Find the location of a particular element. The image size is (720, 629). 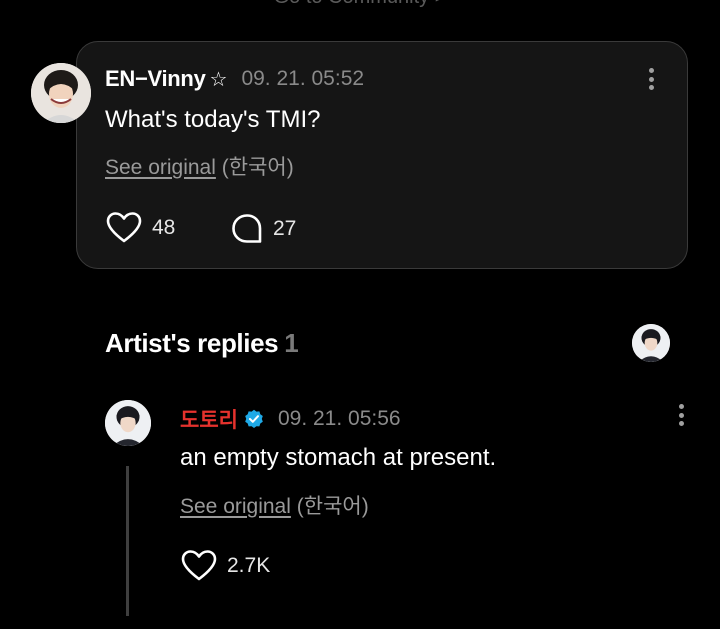

post-see-original-link: See original is located at coordinates (160, 167).